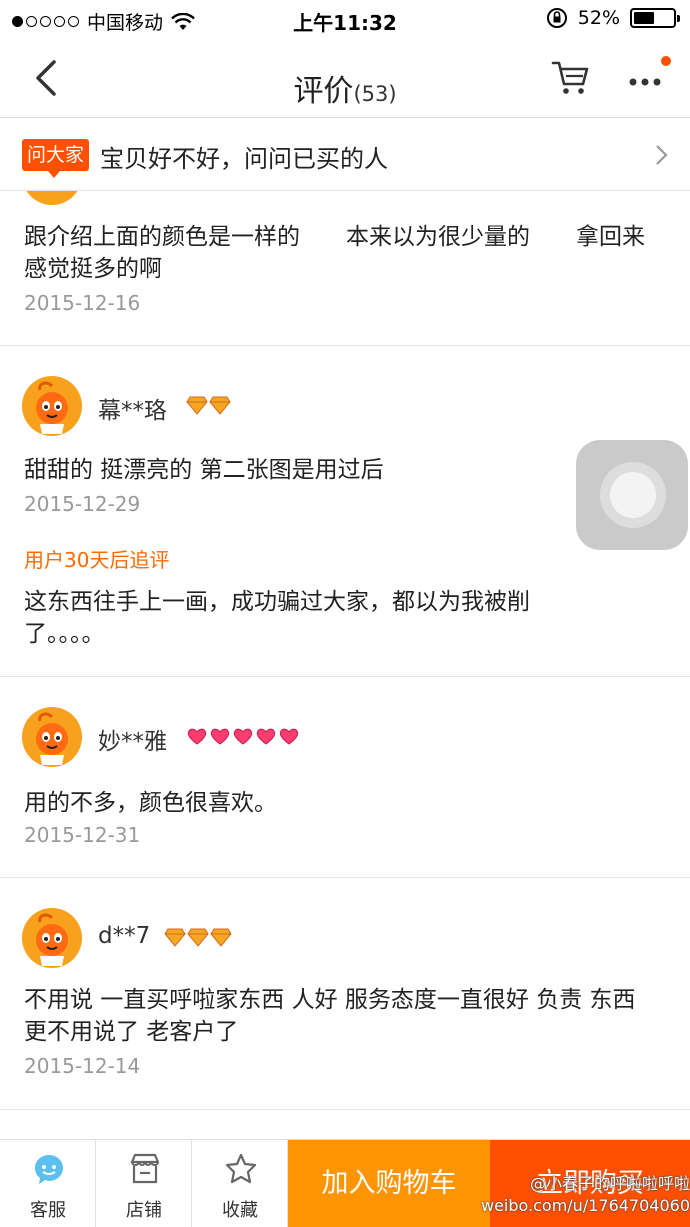 The image size is (690, 1227). What do you see at coordinates (145, 1168) in the screenshot?
I see `shop-icon` at bounding box center [145, 1168].